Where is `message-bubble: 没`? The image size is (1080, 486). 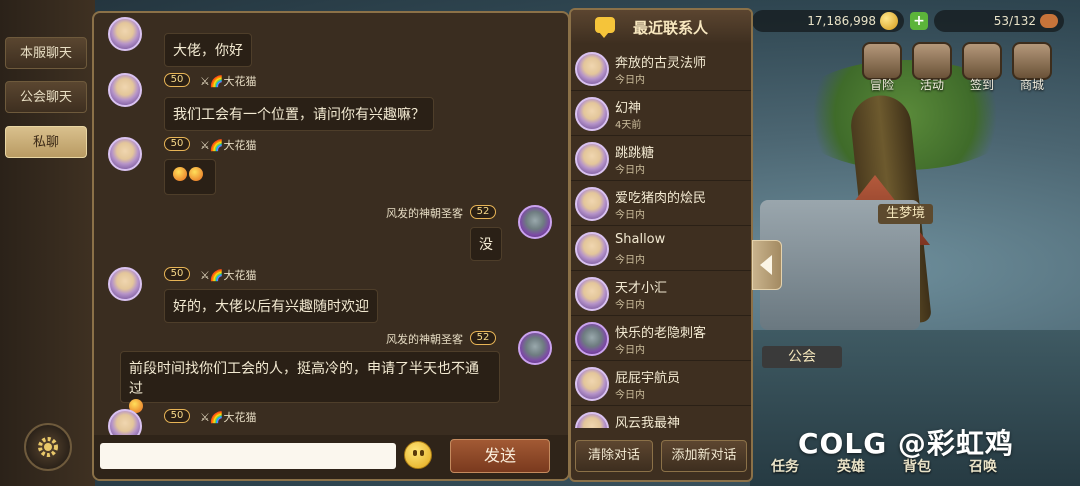 message-bubble: 没 is located at coordinates (486, 244).